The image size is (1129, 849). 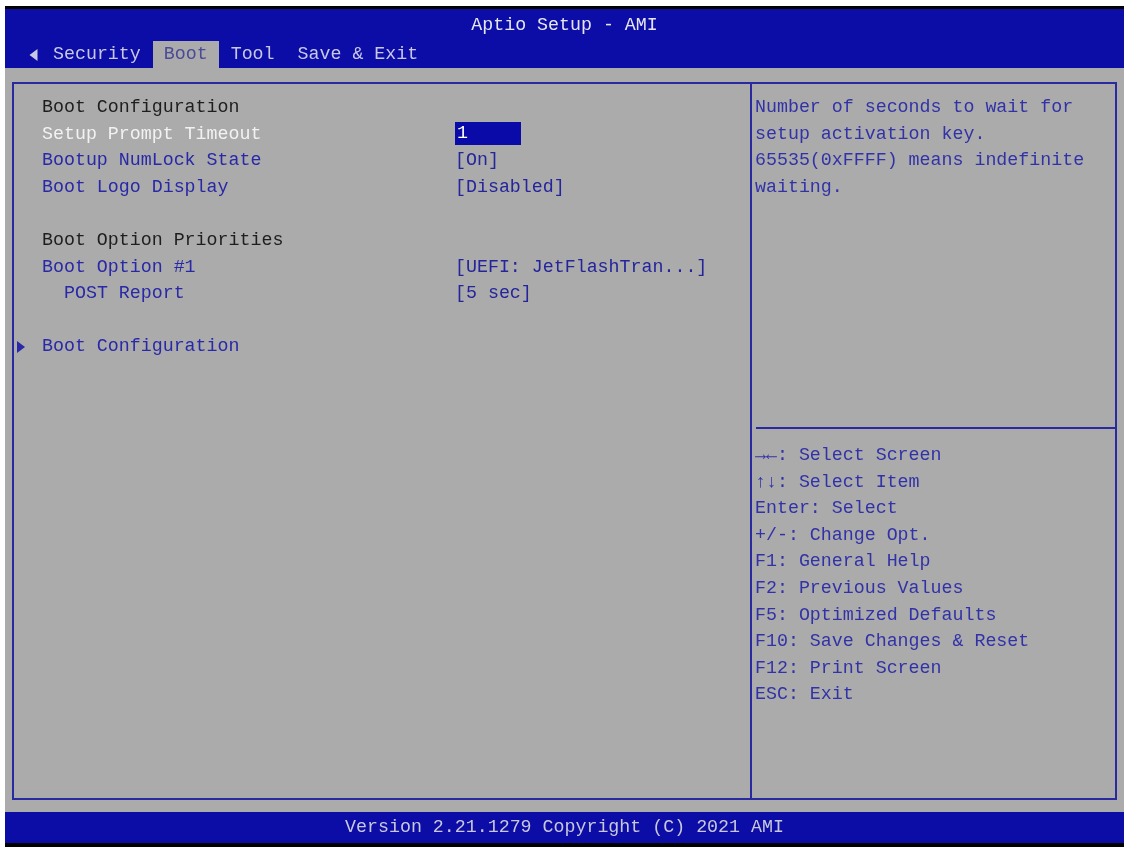 I want to click on option-value: [On], so click(x=477, y=160).